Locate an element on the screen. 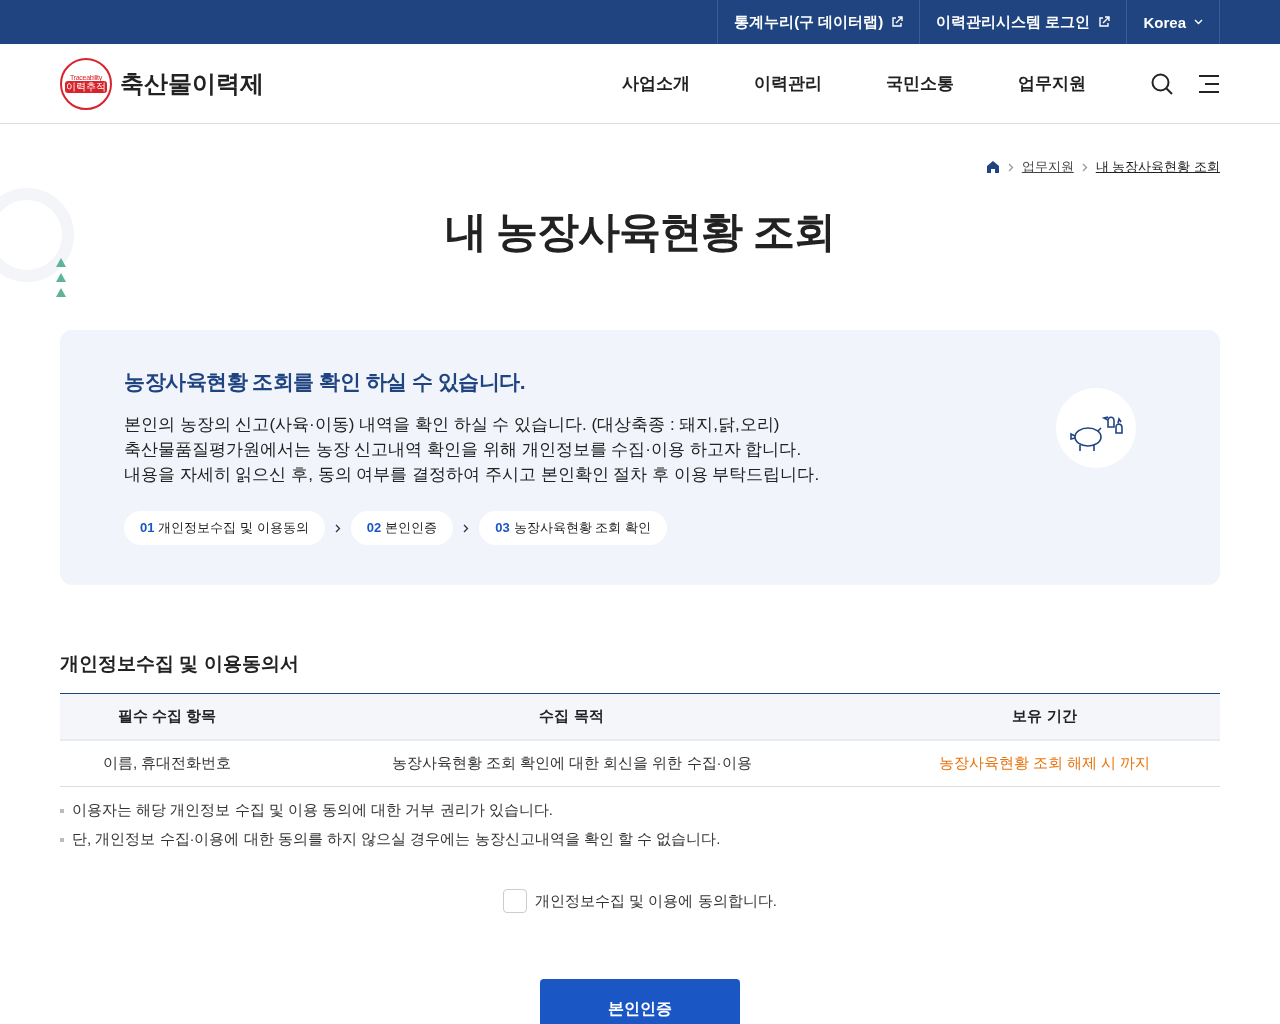 The height and width of the screenshot is (1024, 1280). nav-item: 업무지원 is located at coordinates (1052, 83).